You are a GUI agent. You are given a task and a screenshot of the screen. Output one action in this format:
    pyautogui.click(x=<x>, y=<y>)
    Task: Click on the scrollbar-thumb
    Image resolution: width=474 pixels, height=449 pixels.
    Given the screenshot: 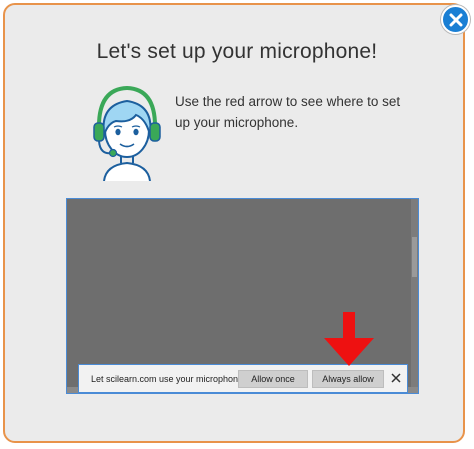 What is the action you would take?
    pyautogui.click(x=414, y=257)
    